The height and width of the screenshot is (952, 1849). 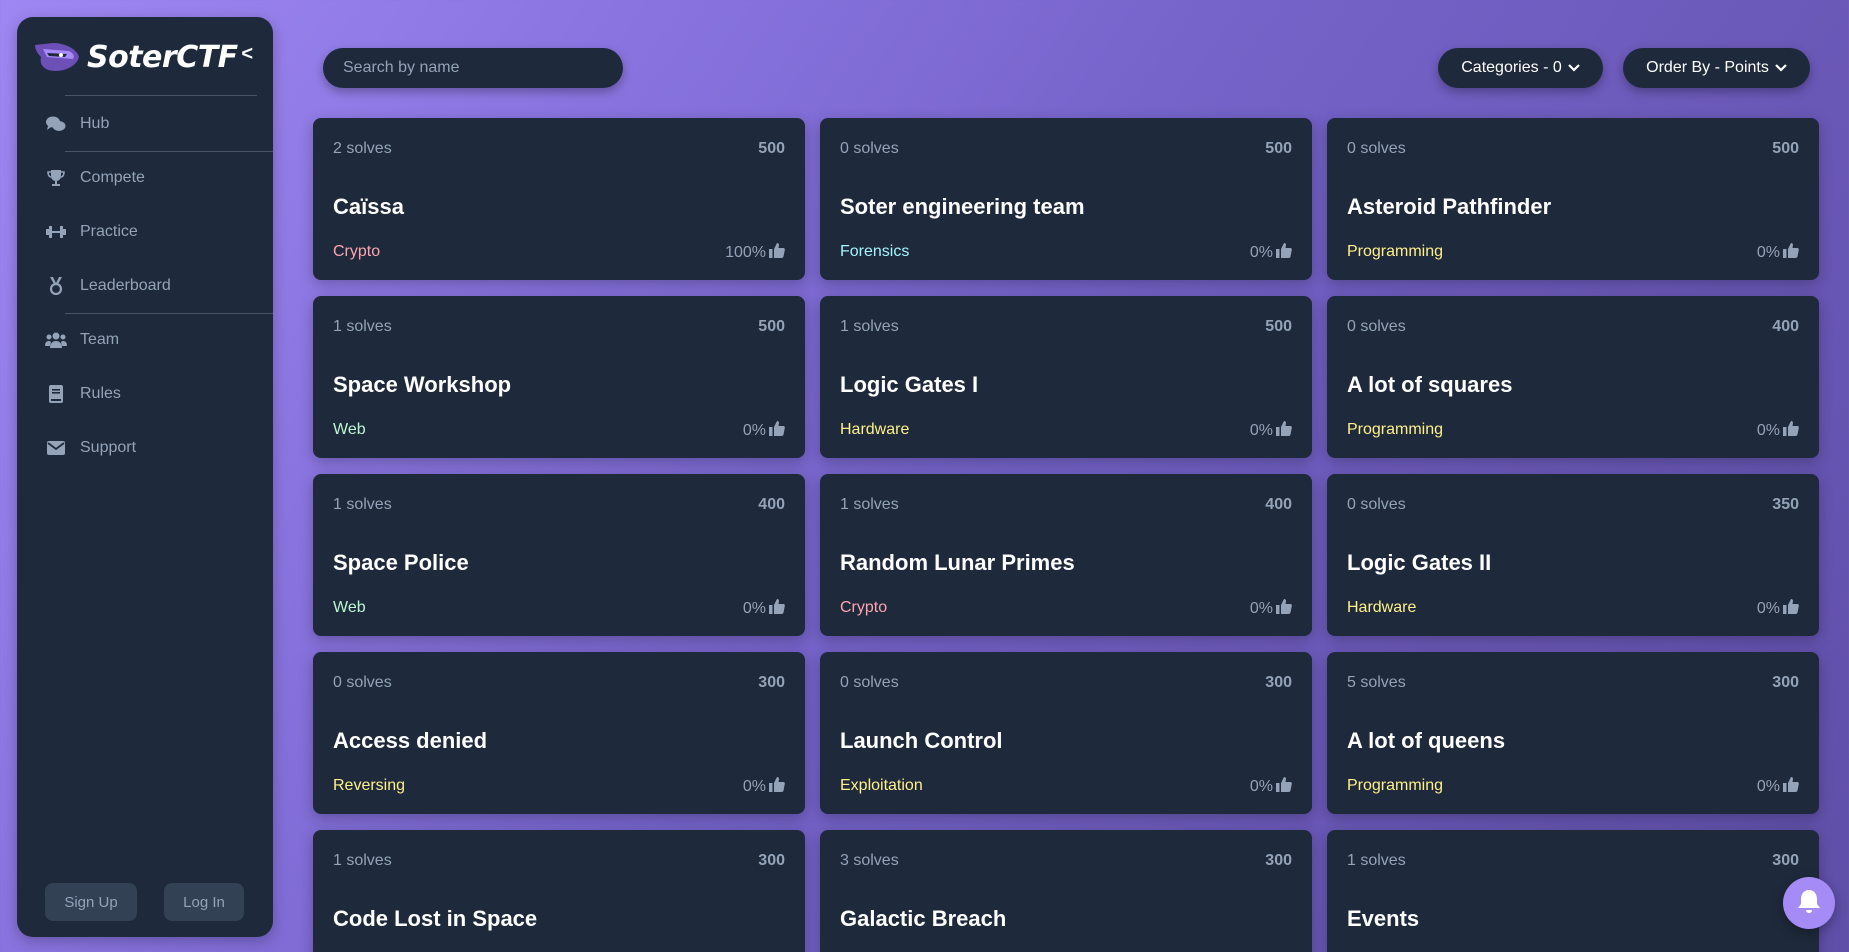 What do you see at coordinates (473, 68) in the screenshot?
I see `search-input` at bounding box center [473, 68].